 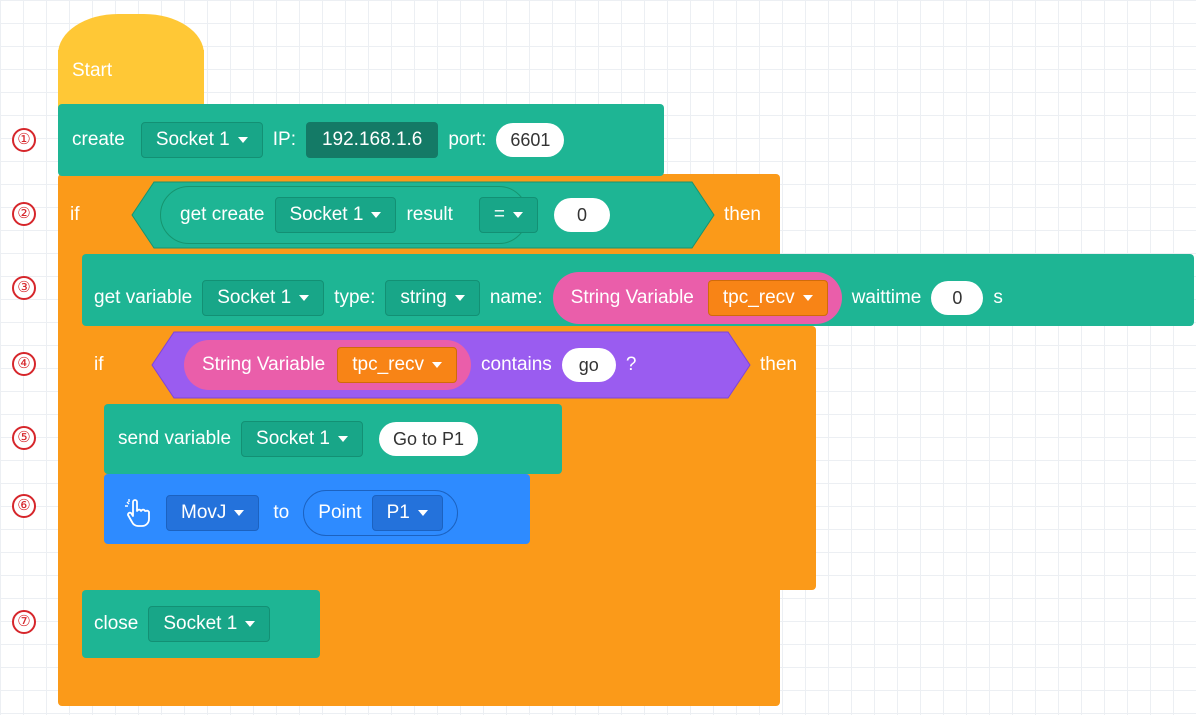 I want to click on ip-value: 192.168.1.6, so click(x=372, y=139).